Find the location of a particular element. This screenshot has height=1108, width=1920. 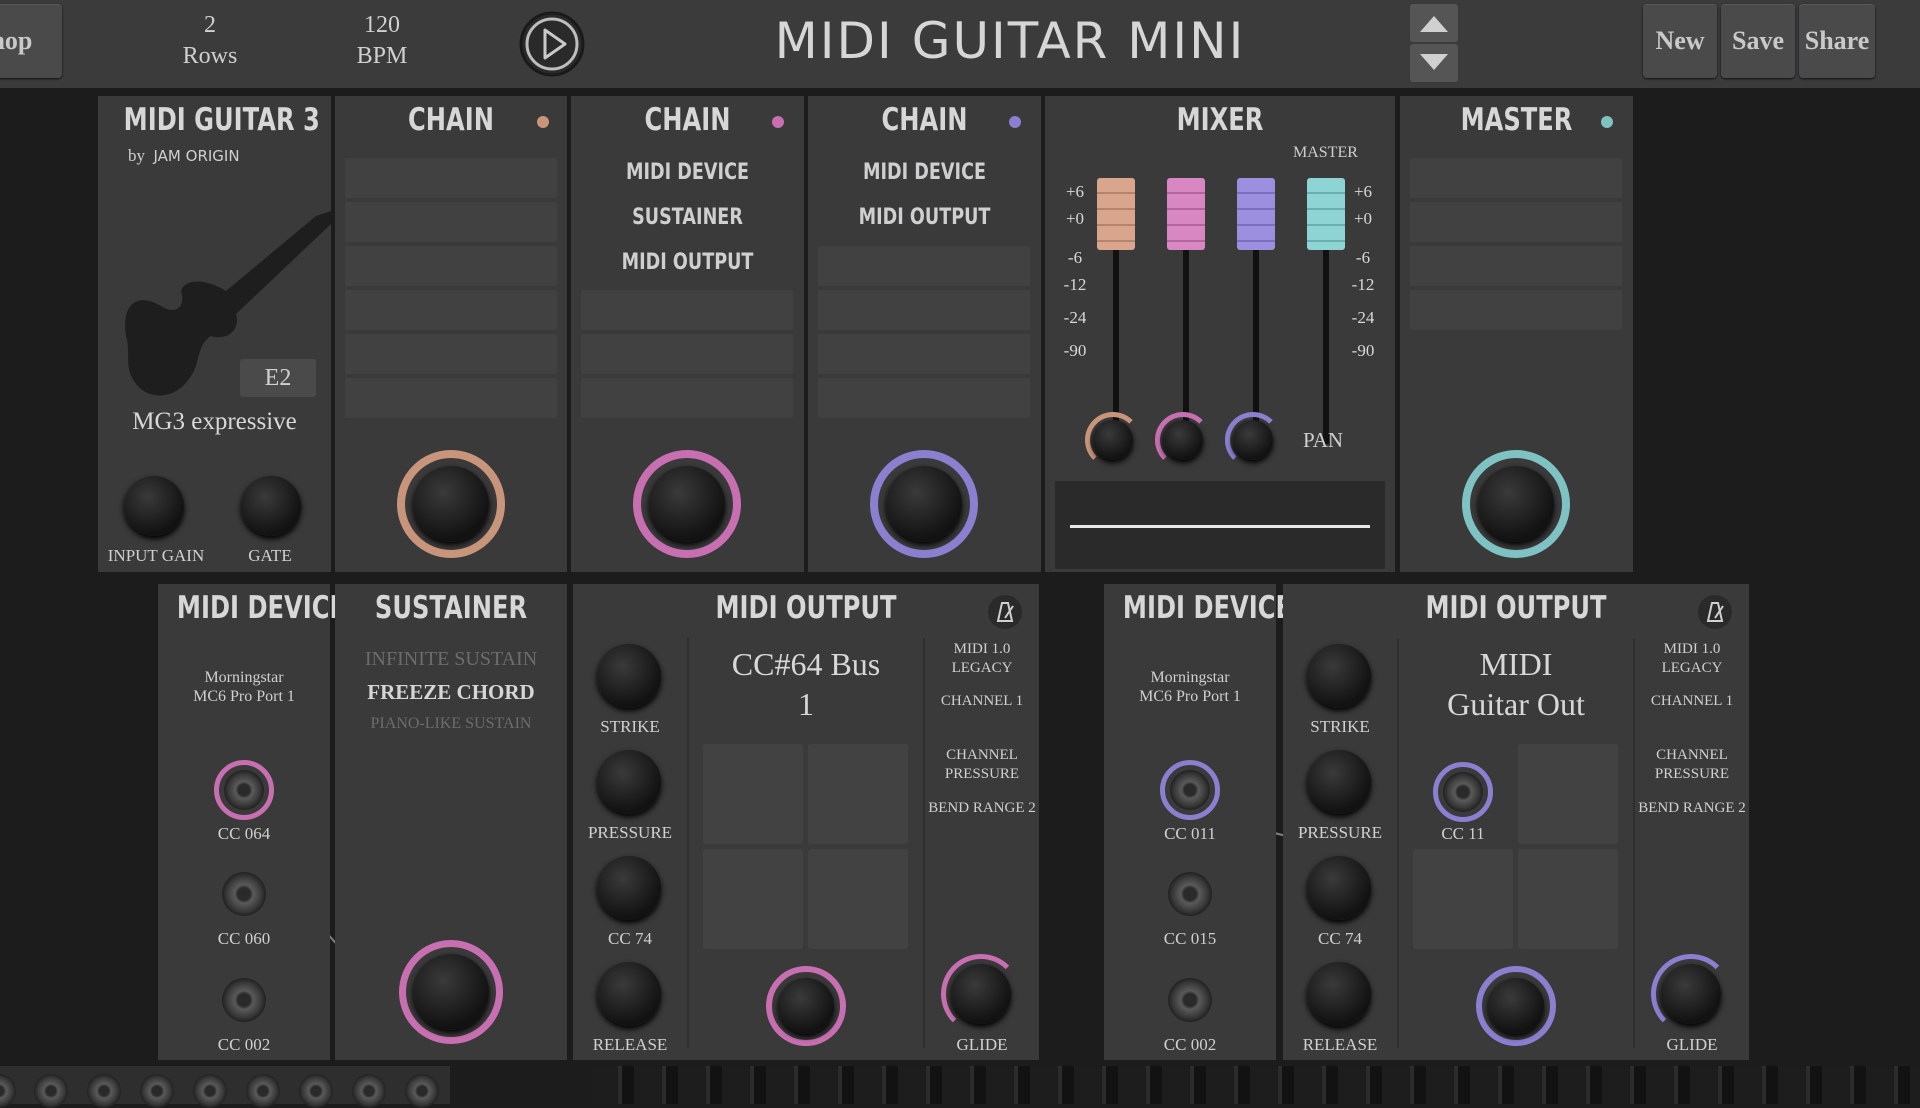

output-name: MIDI Guitar Out is located at coordinates (1516, 684).